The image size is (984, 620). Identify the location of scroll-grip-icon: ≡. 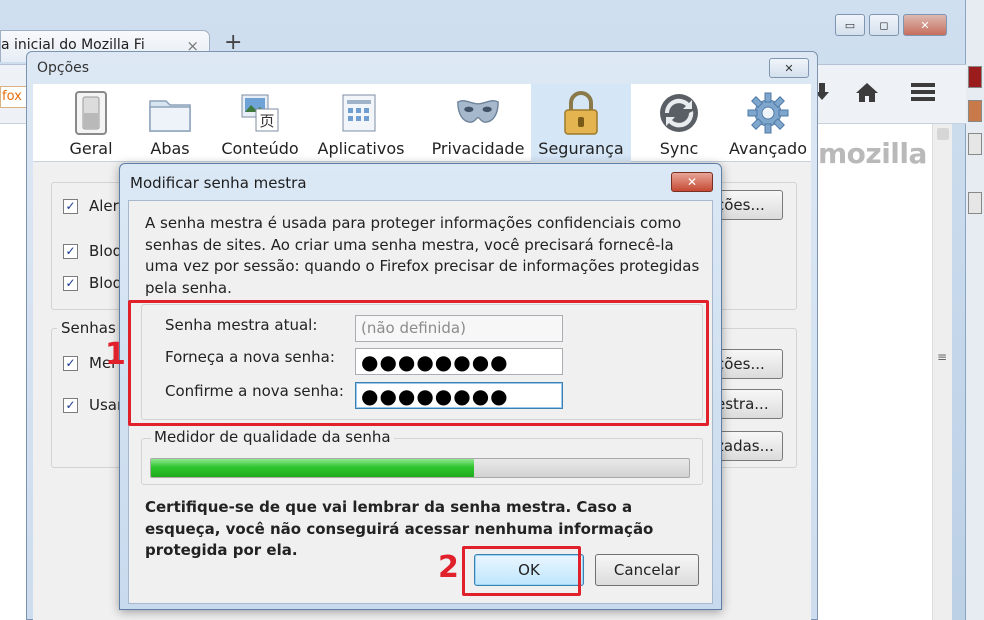
(942, 357).